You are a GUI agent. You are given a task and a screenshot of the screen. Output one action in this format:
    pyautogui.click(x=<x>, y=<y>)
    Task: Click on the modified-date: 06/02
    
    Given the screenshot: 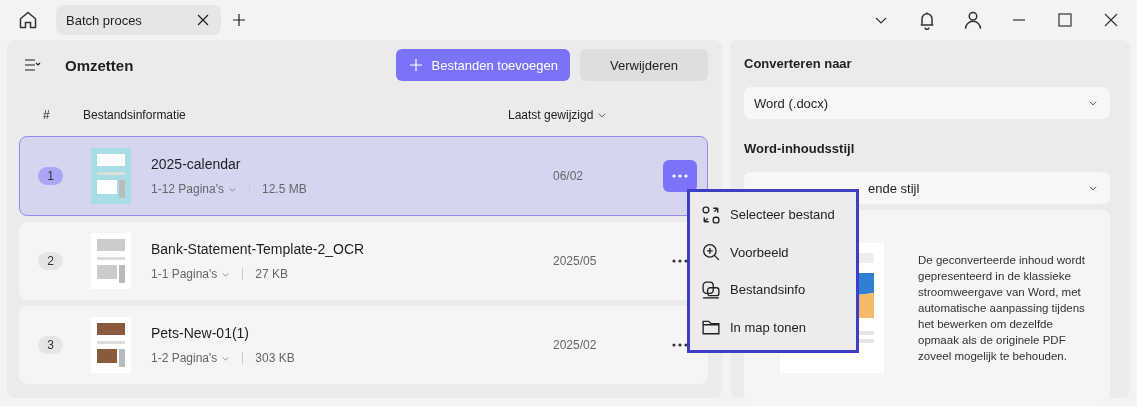 What is the action you would take?
    pyautogui.click(x=569, y=176)
    